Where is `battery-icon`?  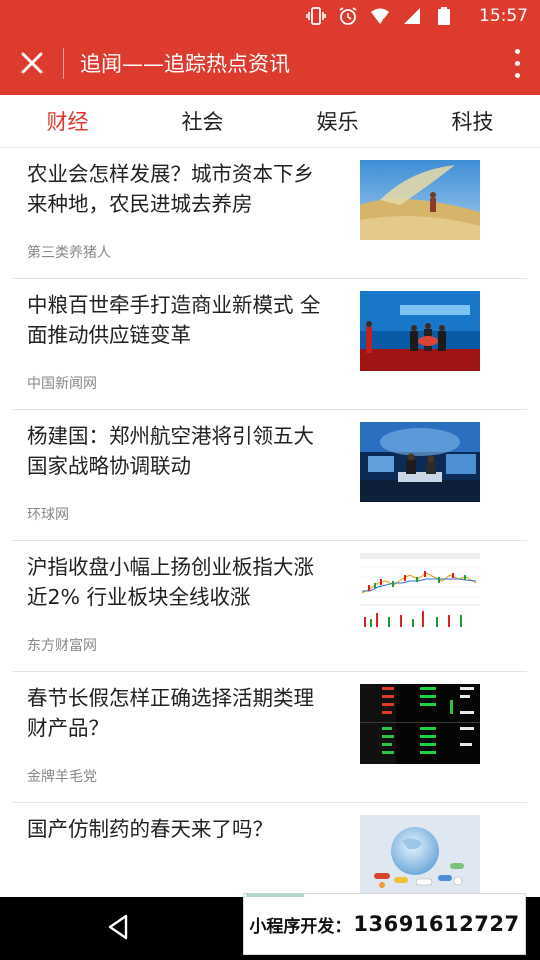
battery-icon is located at coordinates (444, 16).